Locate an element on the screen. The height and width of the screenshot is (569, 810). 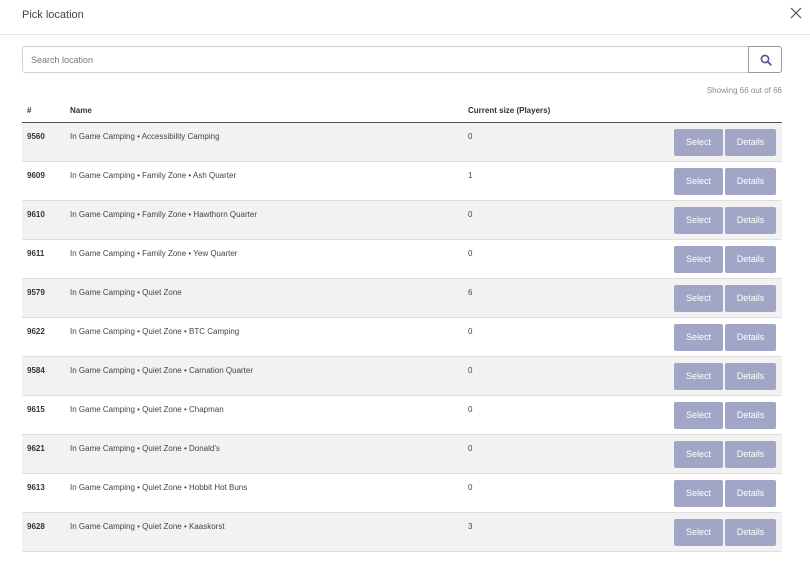
location-id: 9622 is located at coordinates (36, 331).